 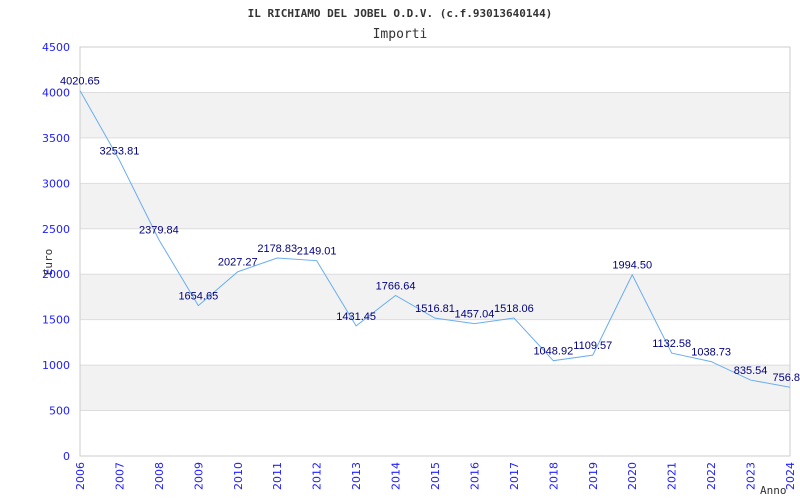 What do you see at coordinates (317, 252) in the screenshot?
I see `data-label: 2149.01` at bounding box center [317, 252].